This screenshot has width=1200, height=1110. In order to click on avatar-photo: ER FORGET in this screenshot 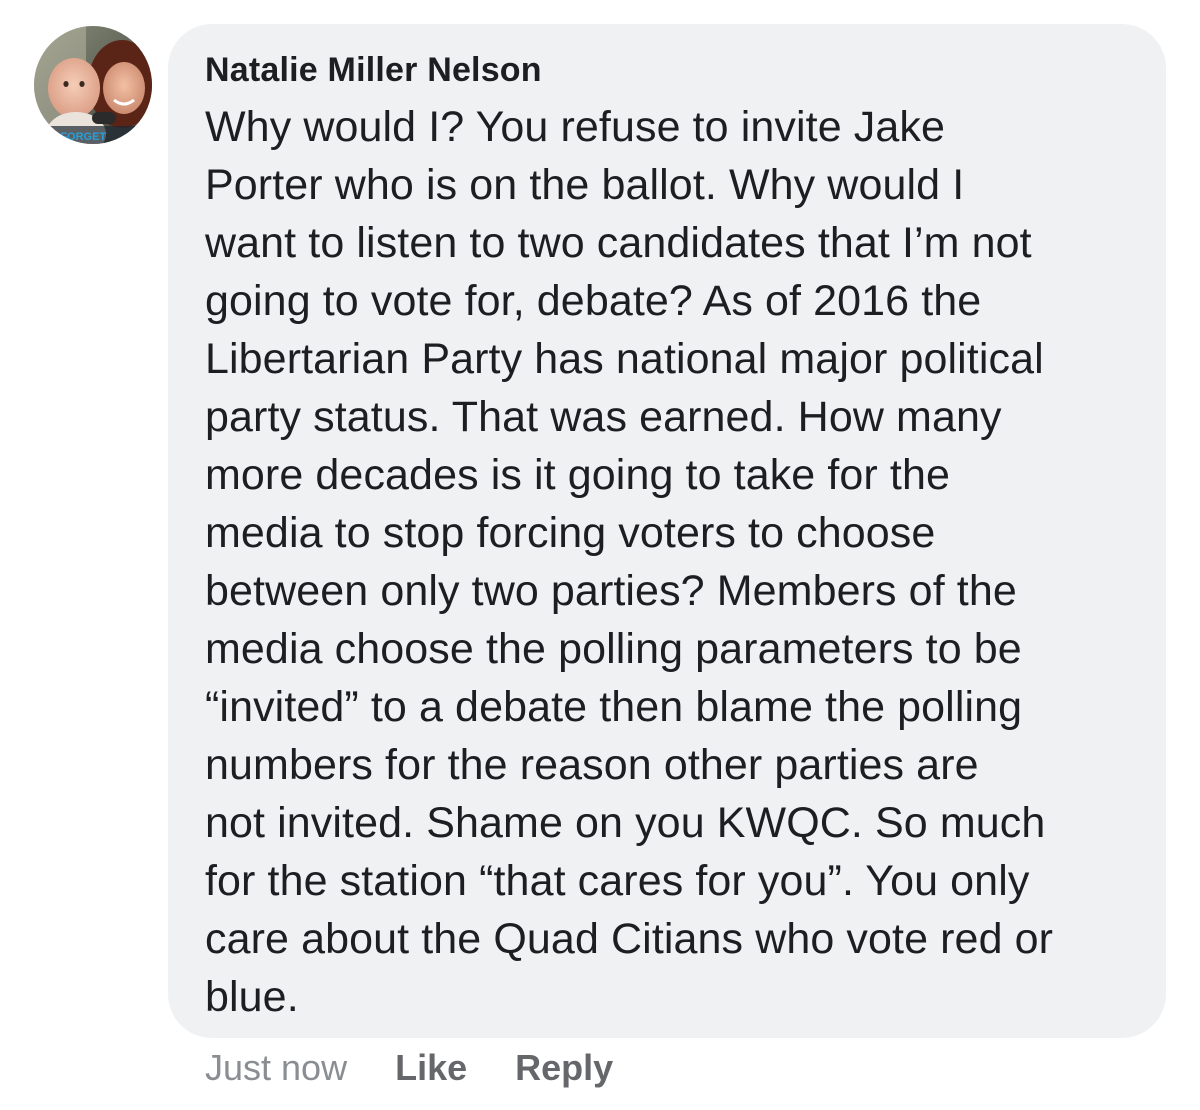, I will do `click(93, 85)`.